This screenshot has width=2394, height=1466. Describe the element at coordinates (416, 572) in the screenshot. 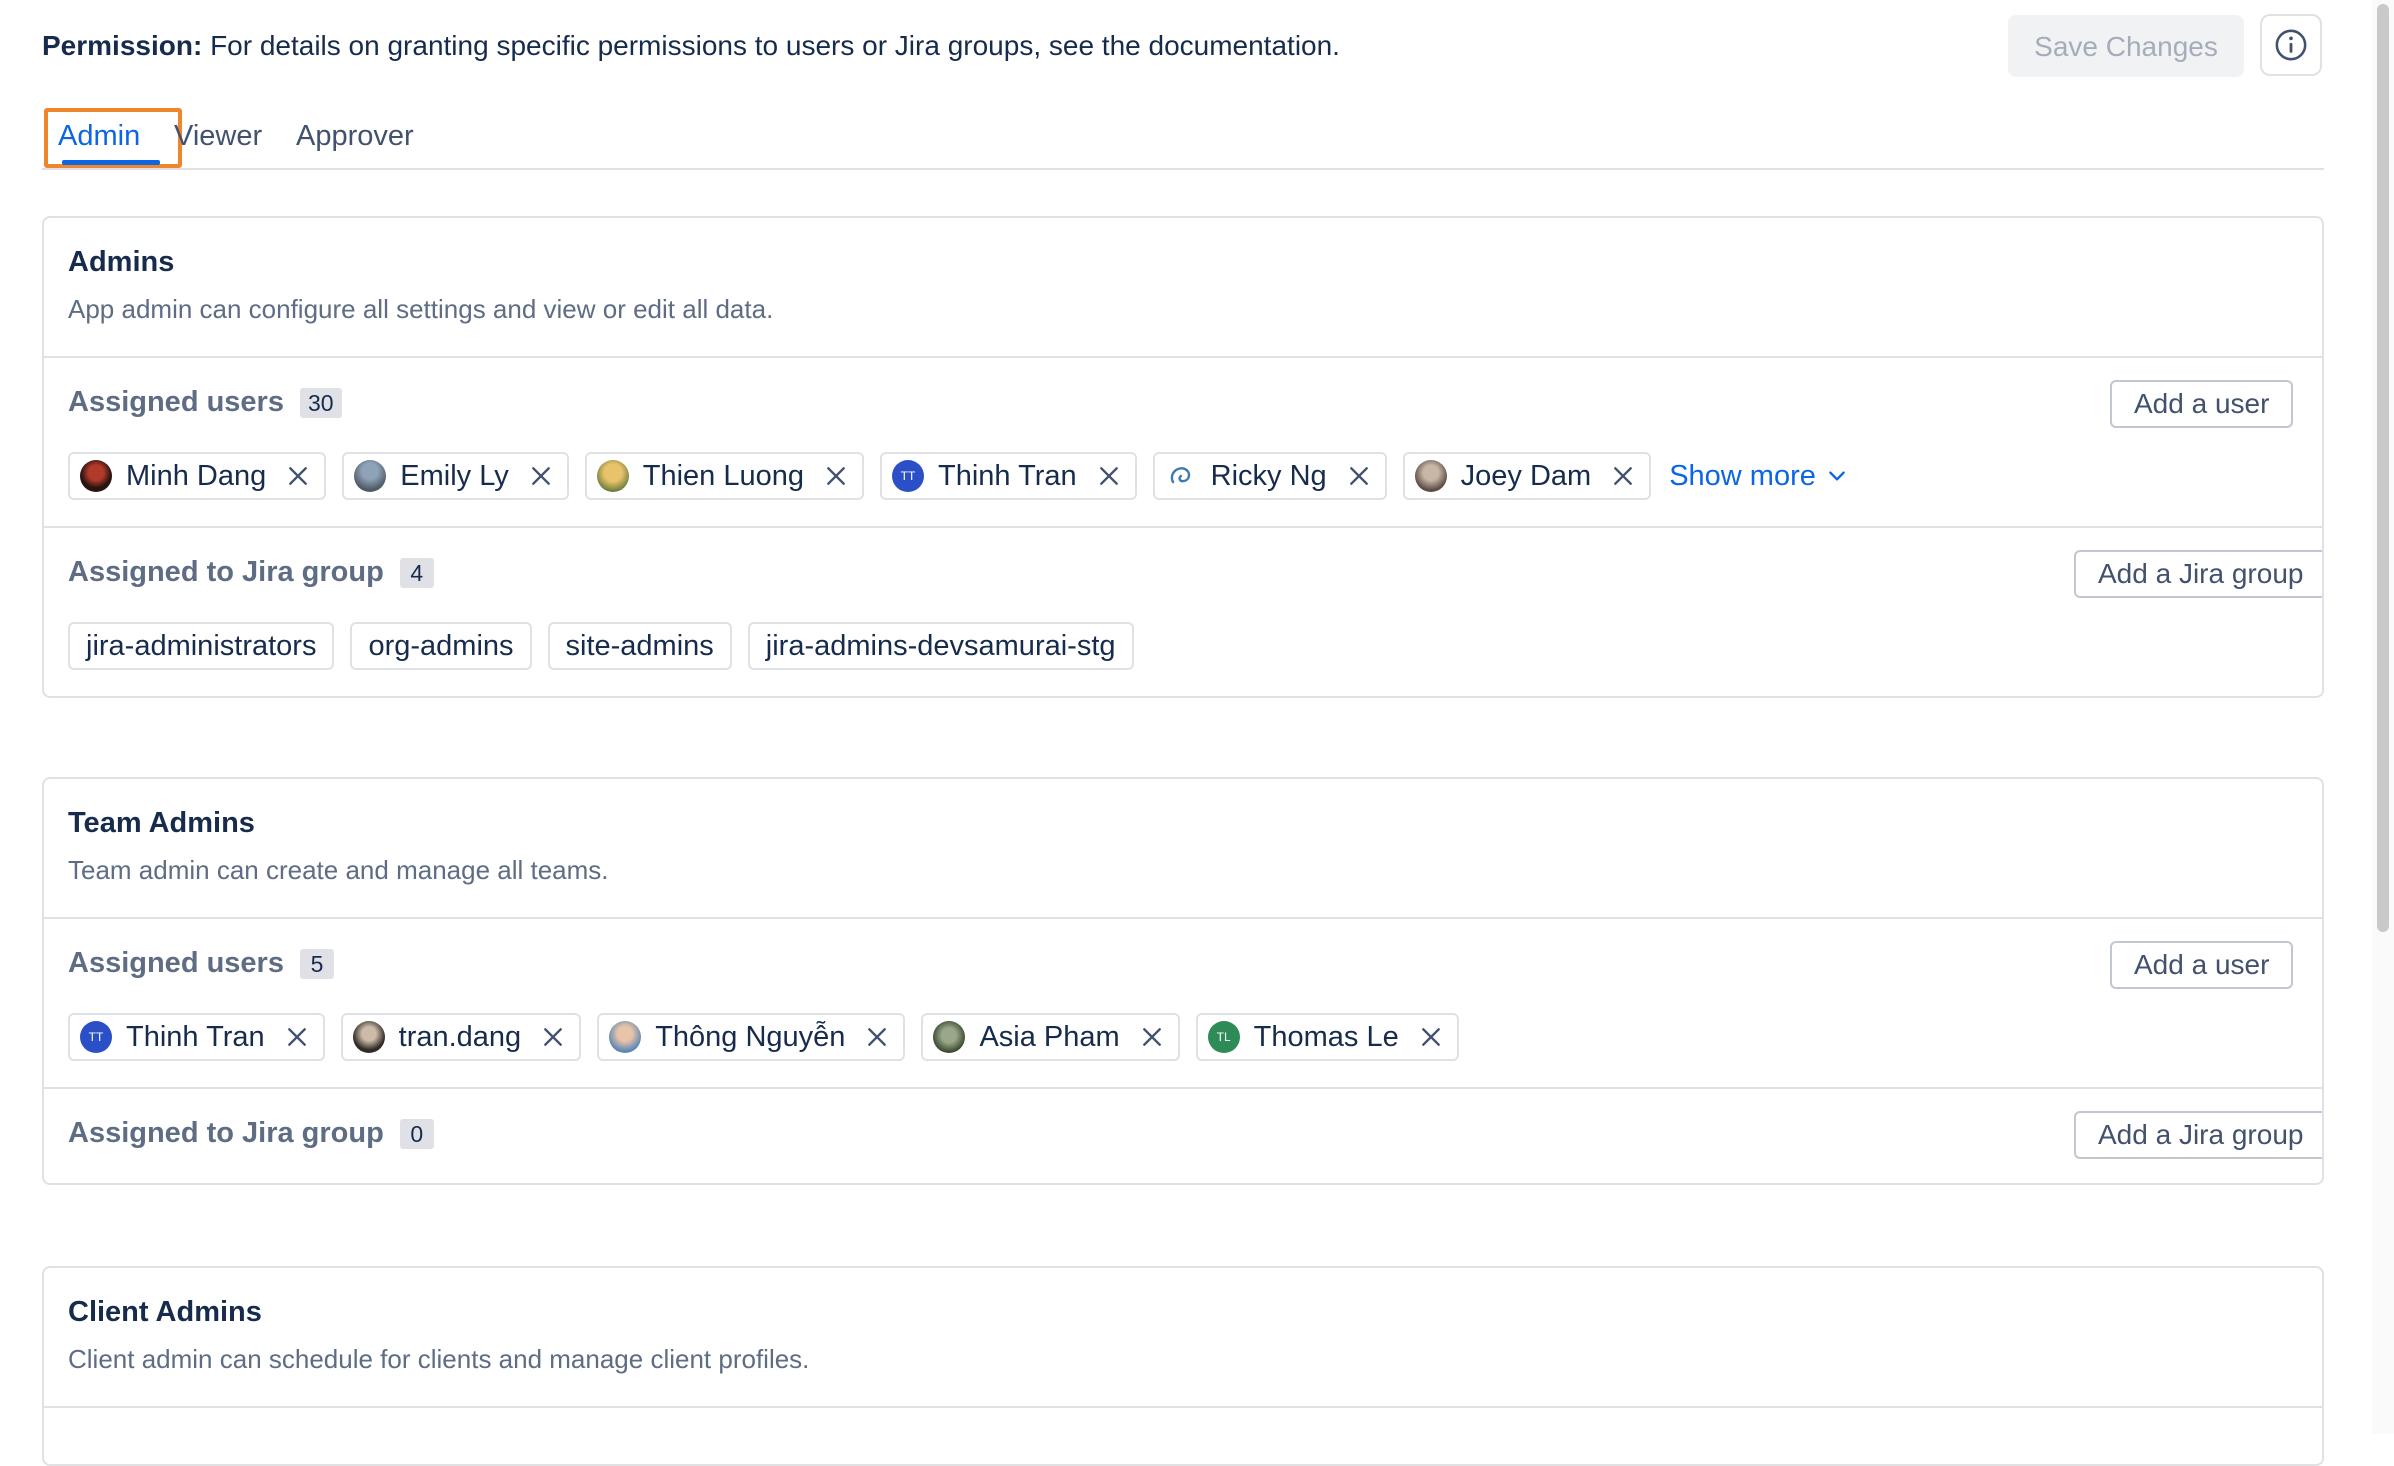

I see `admins-groups-count: 4` at that location.